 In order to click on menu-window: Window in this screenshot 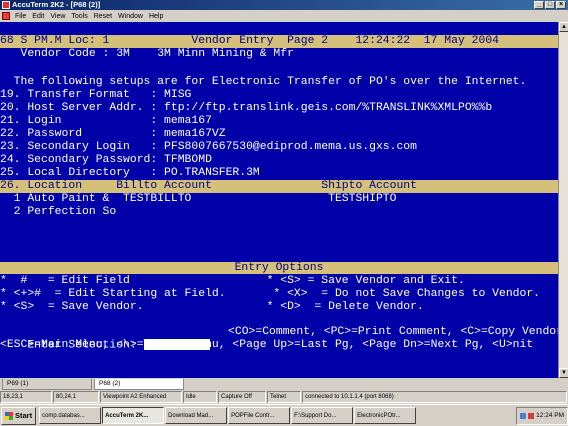, I will do `click(130, 16)`.